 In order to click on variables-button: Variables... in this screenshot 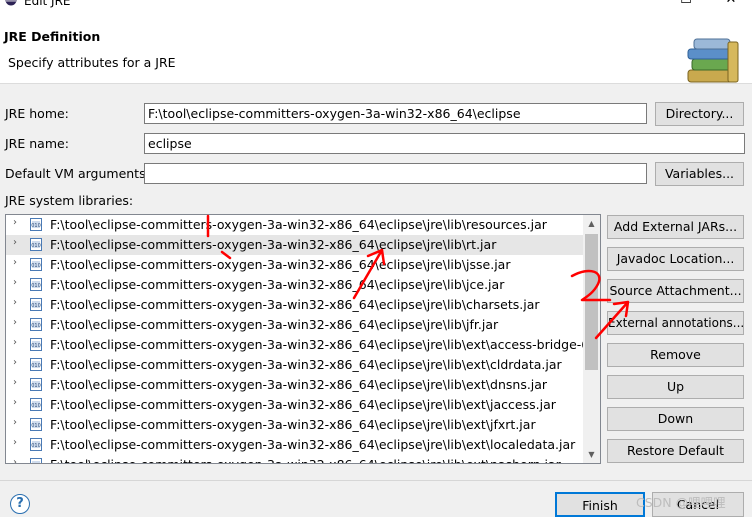, I will do `click(699, 174)`.